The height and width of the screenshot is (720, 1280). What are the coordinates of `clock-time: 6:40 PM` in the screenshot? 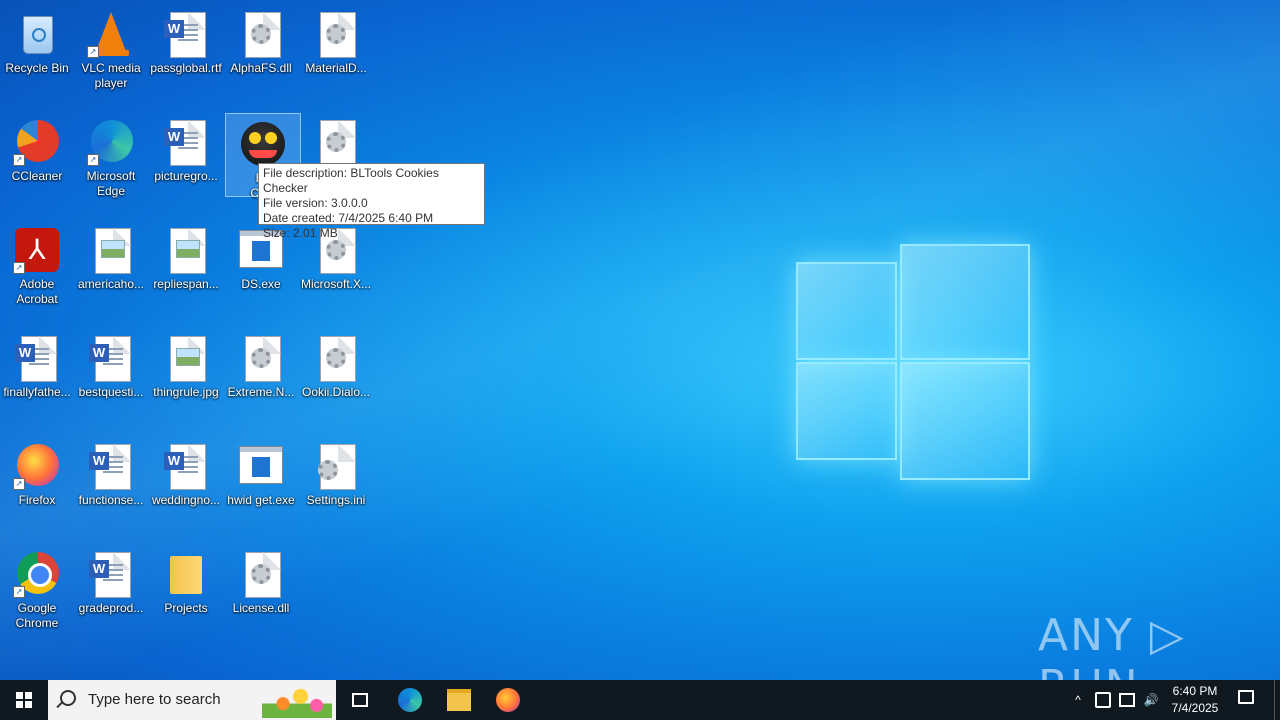 It's located at (1195, 691).